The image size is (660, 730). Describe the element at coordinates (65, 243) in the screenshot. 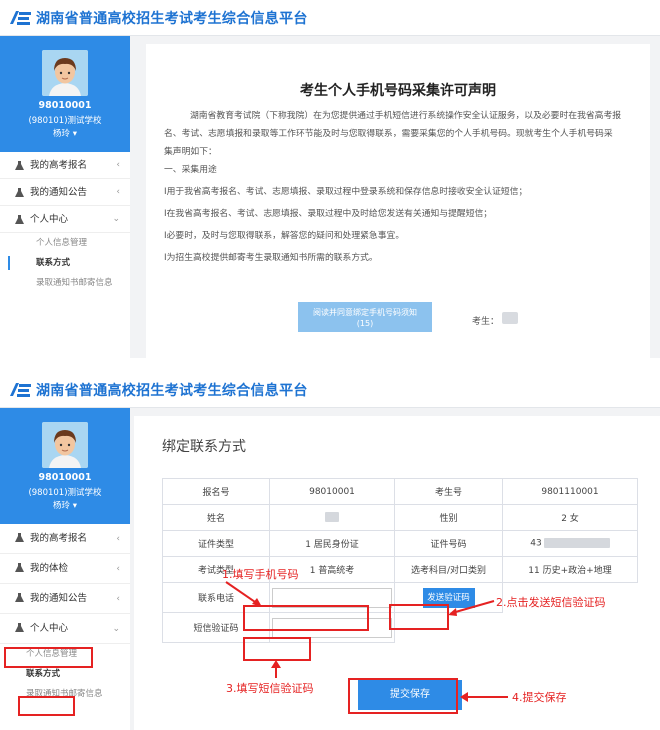

I see `sidebar-subitem-info: 个人信息管理` at that location.